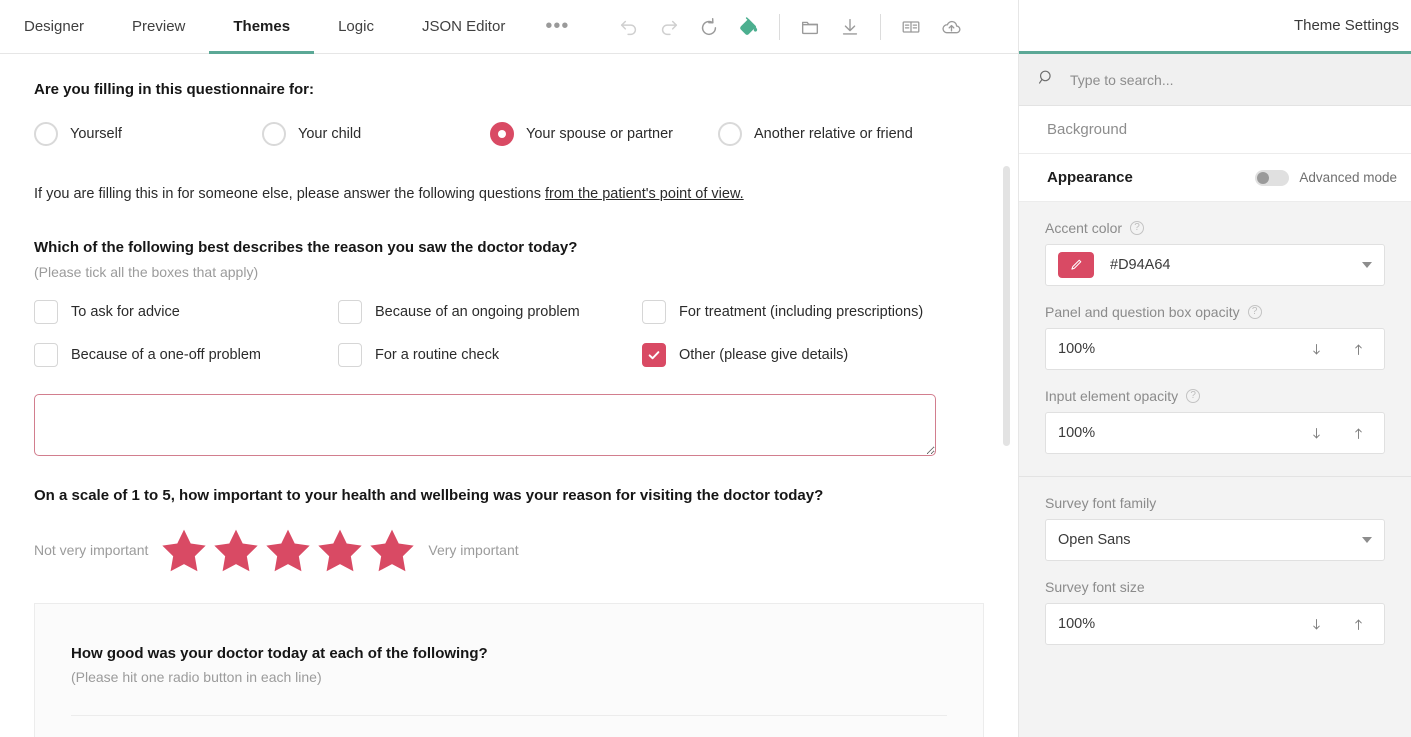 The image size is (1411, 737). Describe the element at coordinates (951, 27) in the screenshot. I see `cloud-upload-button` at that location.